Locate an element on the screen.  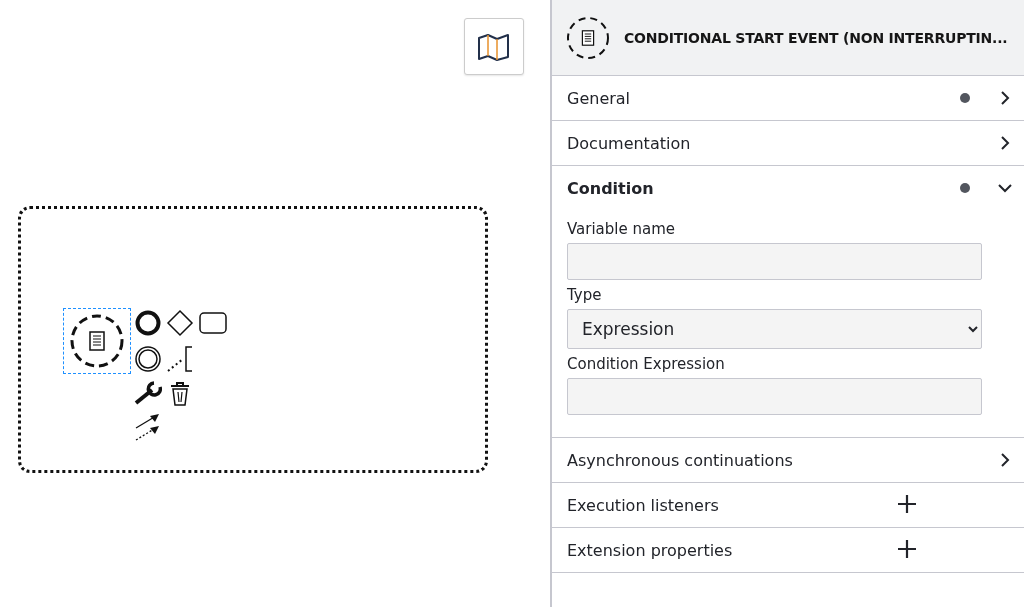
type-select: Expression is located at coordinates (774, 329).